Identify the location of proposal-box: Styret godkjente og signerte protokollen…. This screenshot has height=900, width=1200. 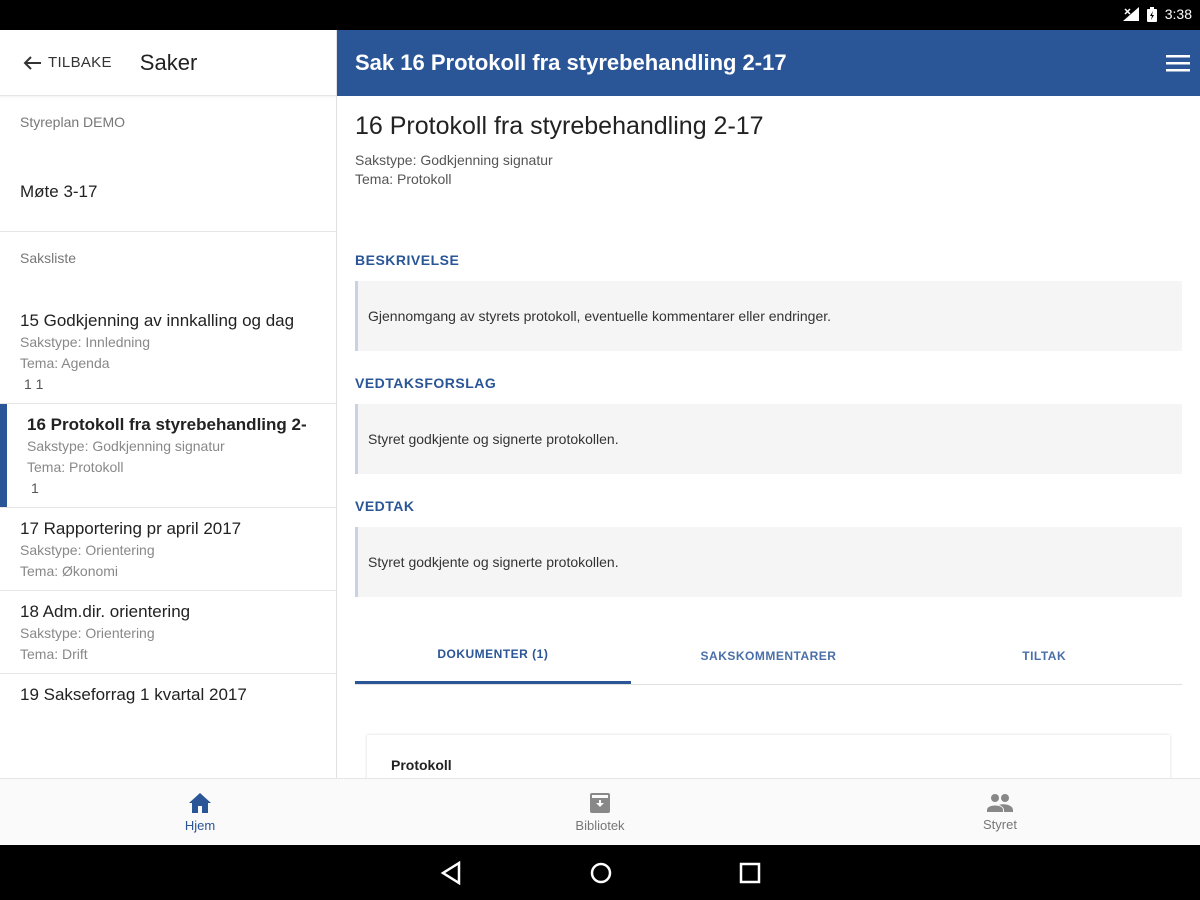
(768, 439).